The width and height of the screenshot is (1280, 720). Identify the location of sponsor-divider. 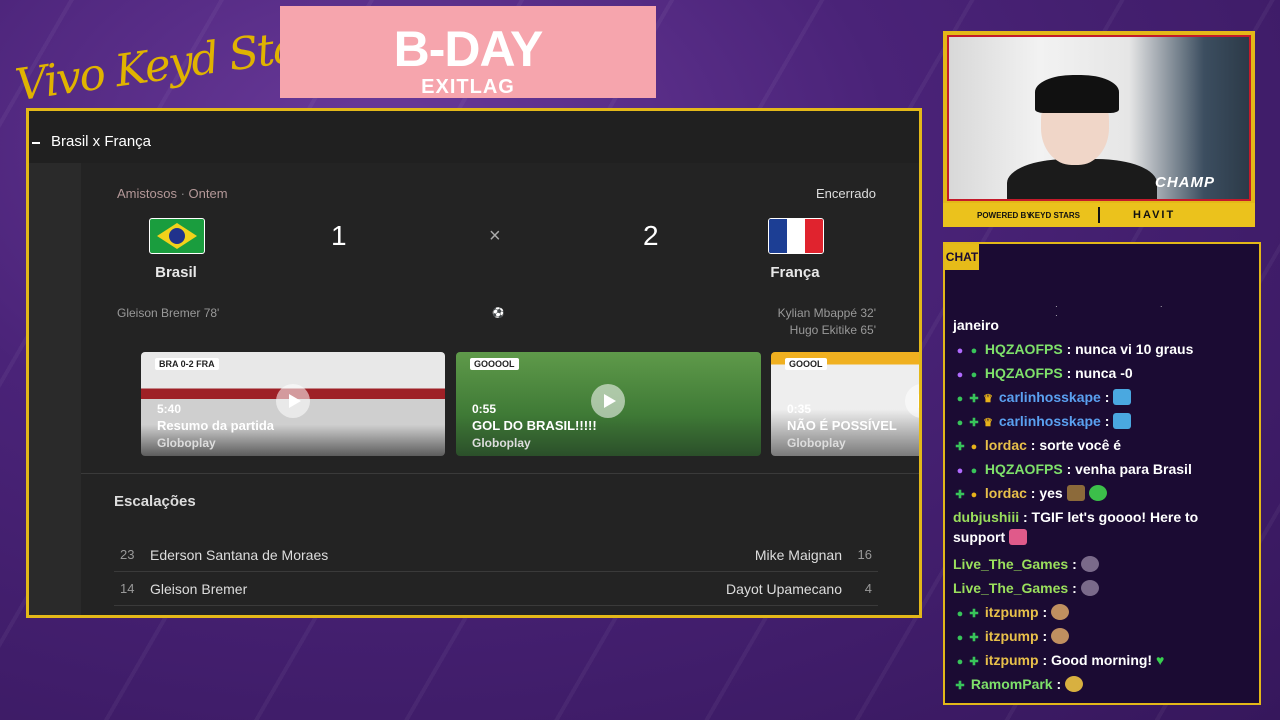
(1099, 215).